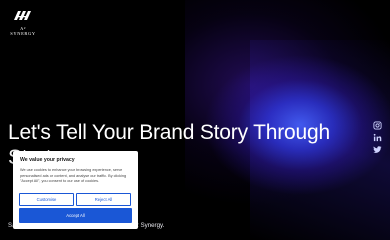  I want to click on social-links, so click(378, 139).